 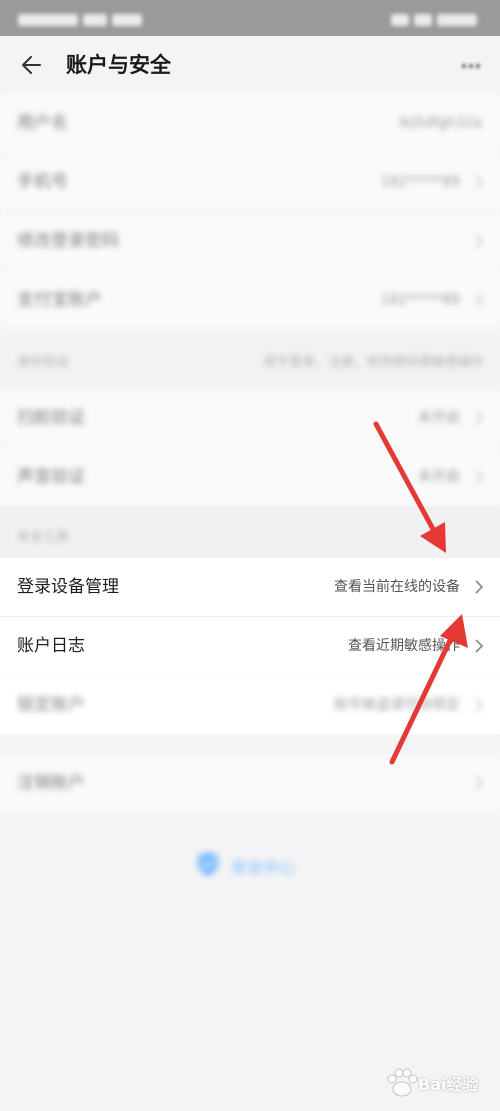 What do you see at coordinates (250, 123) in the screenshot?
I see `row-username: 用户名 lkj5dfgh32a` at bounding box center [250, 123].